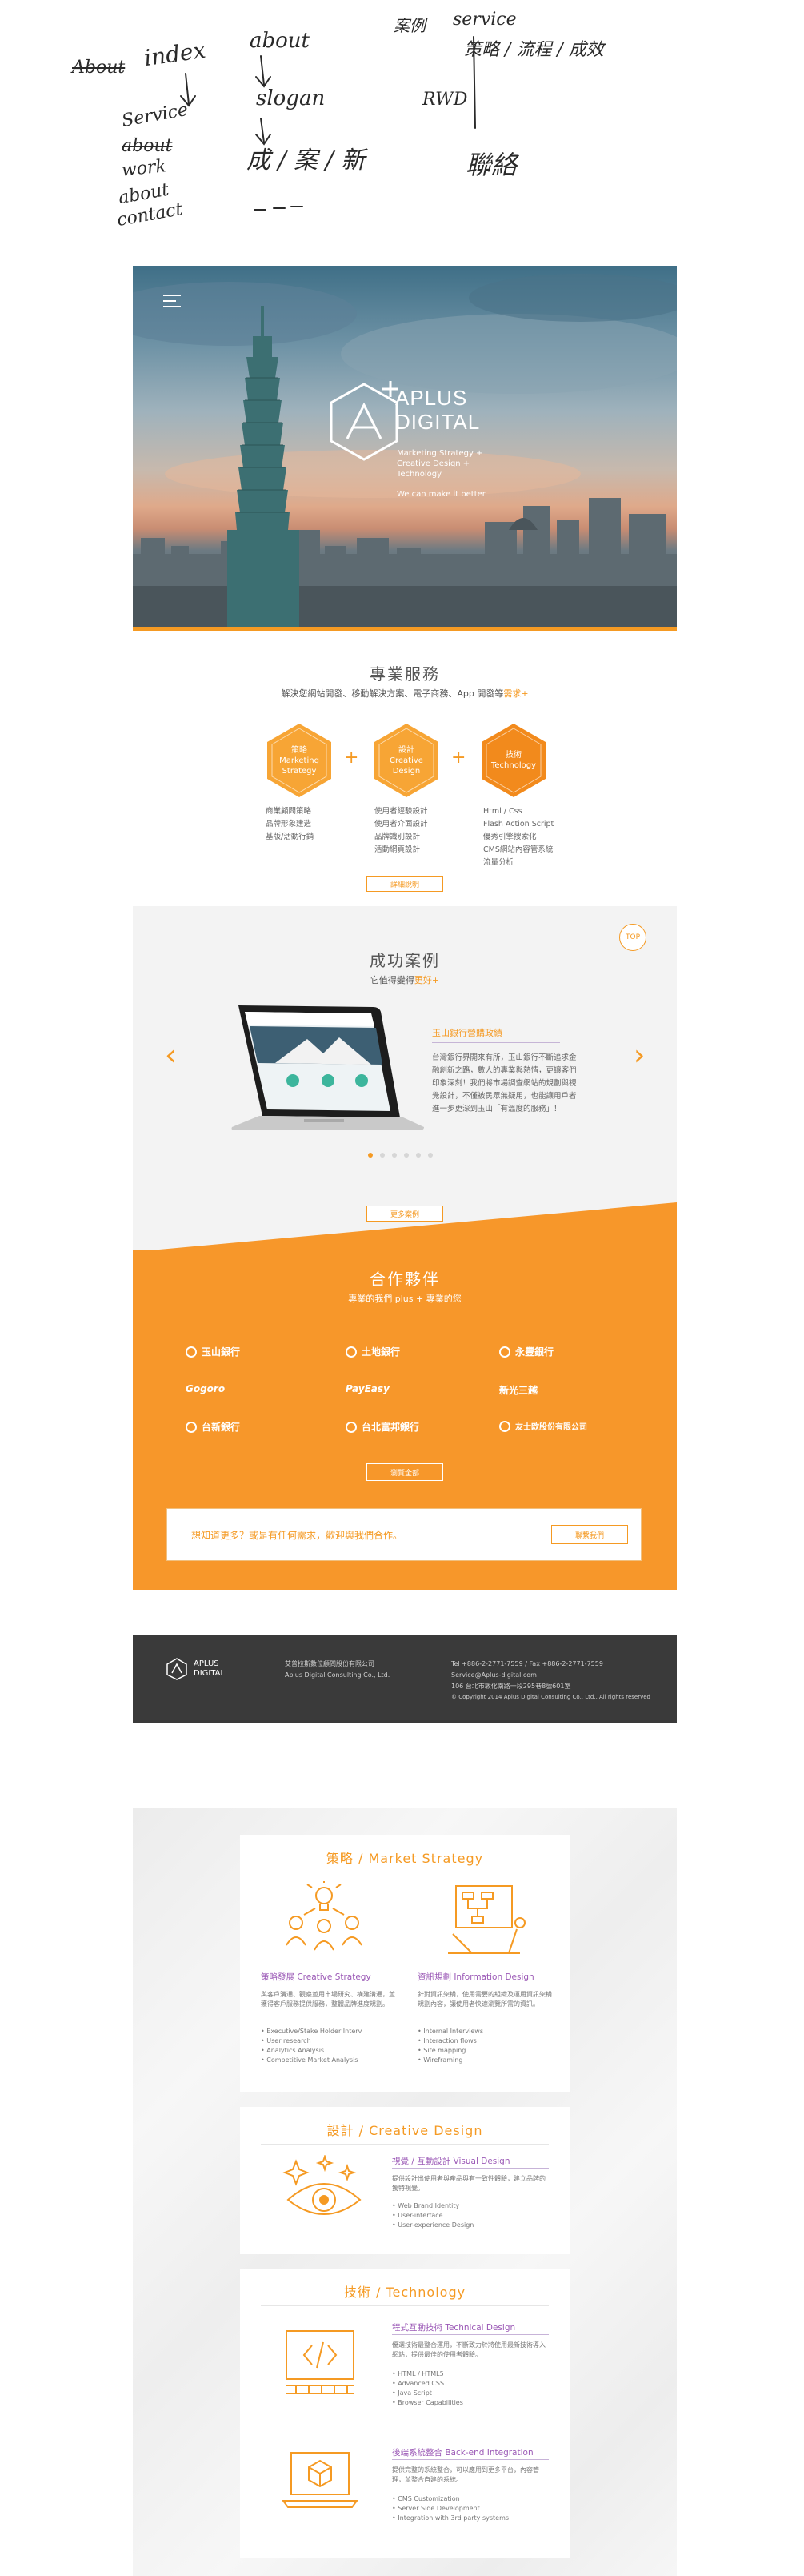 The width and height of the screenshot is (804, 2576). What do you see at coordinates (496, 1043) in the screenshot?
I see `case-divider` at bounding box center [496, 1043].